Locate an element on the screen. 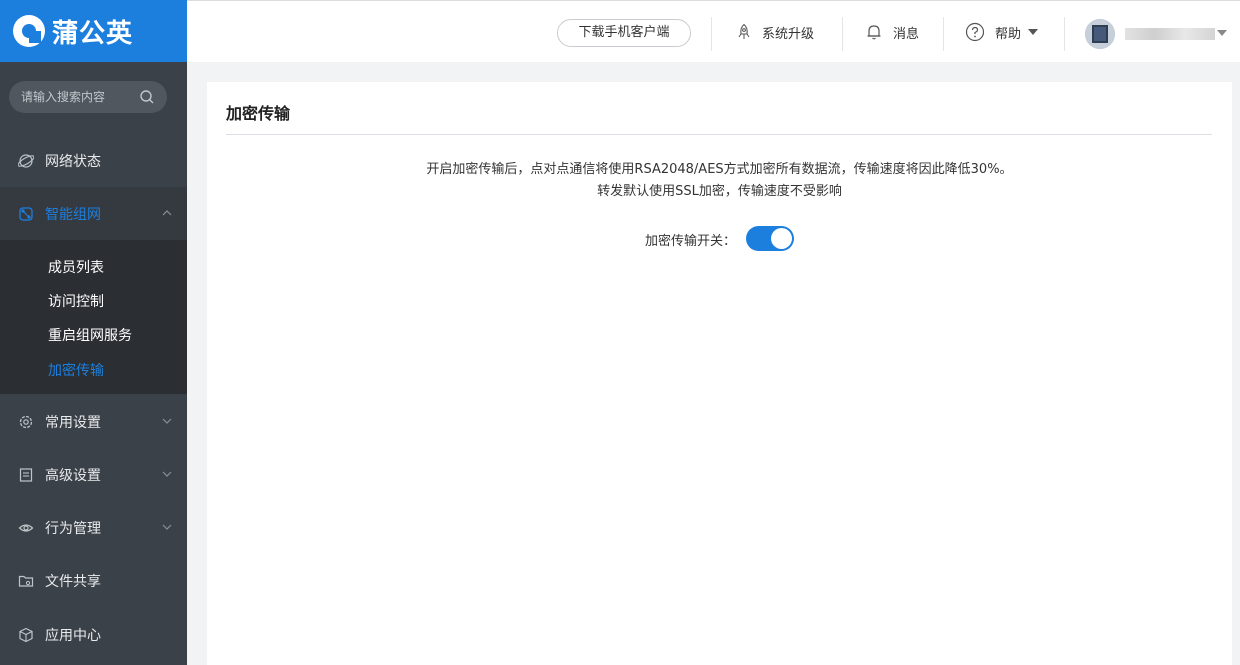 The width and height of the screenshot is (1240, 665). folder-icon is located at coordinates (26, 581).